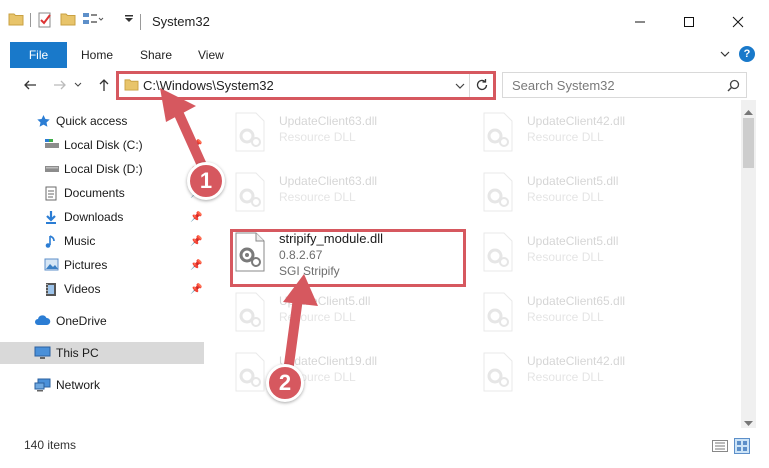 Image resolution: width=769 pixels, height=468 pixels. I want to click on arrow-2-head, so click(300, 290).